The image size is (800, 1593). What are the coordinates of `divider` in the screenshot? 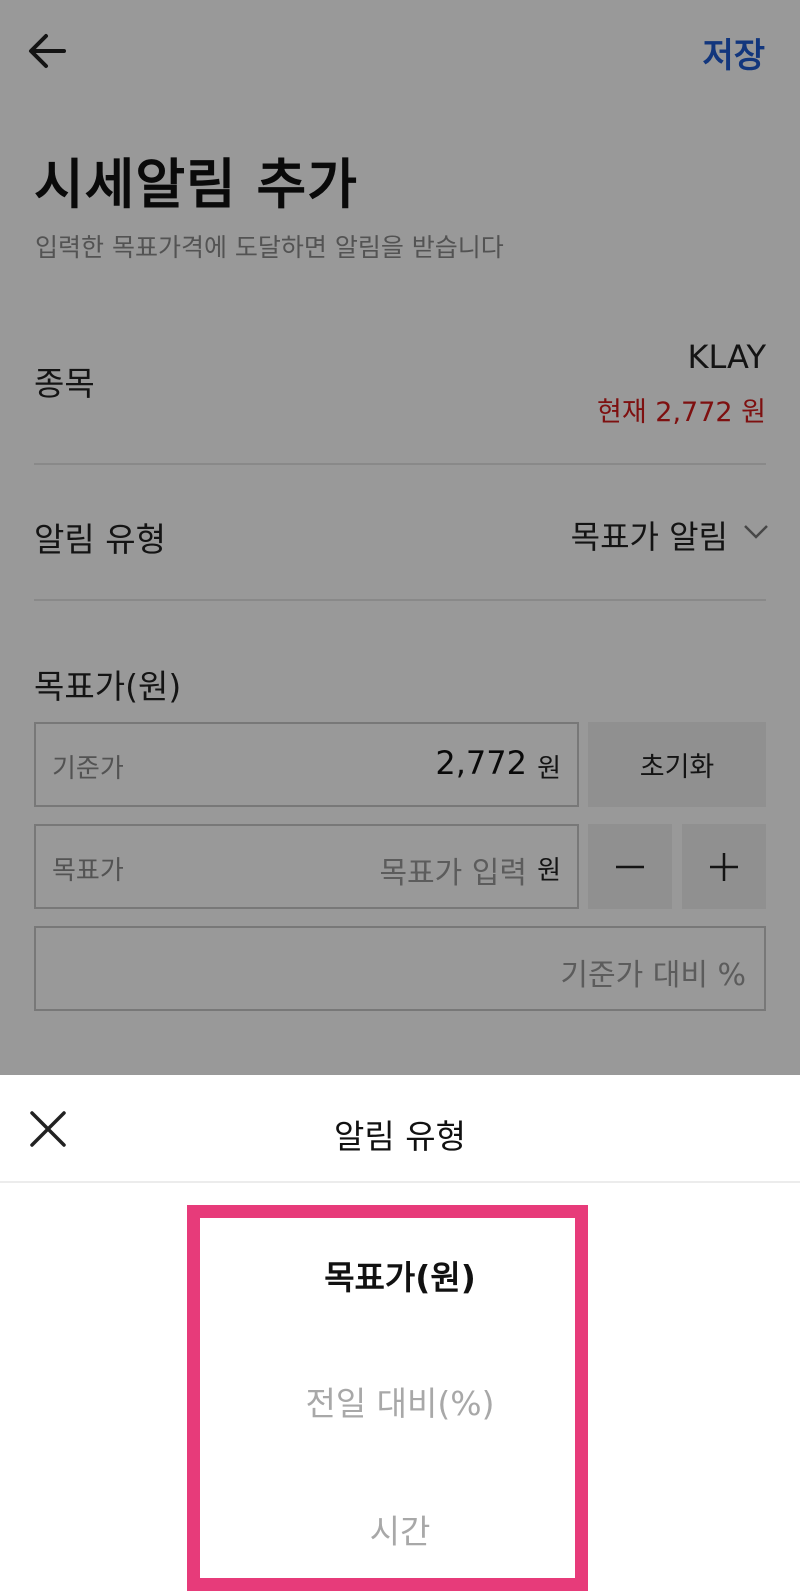 It's located at (400, 1182).